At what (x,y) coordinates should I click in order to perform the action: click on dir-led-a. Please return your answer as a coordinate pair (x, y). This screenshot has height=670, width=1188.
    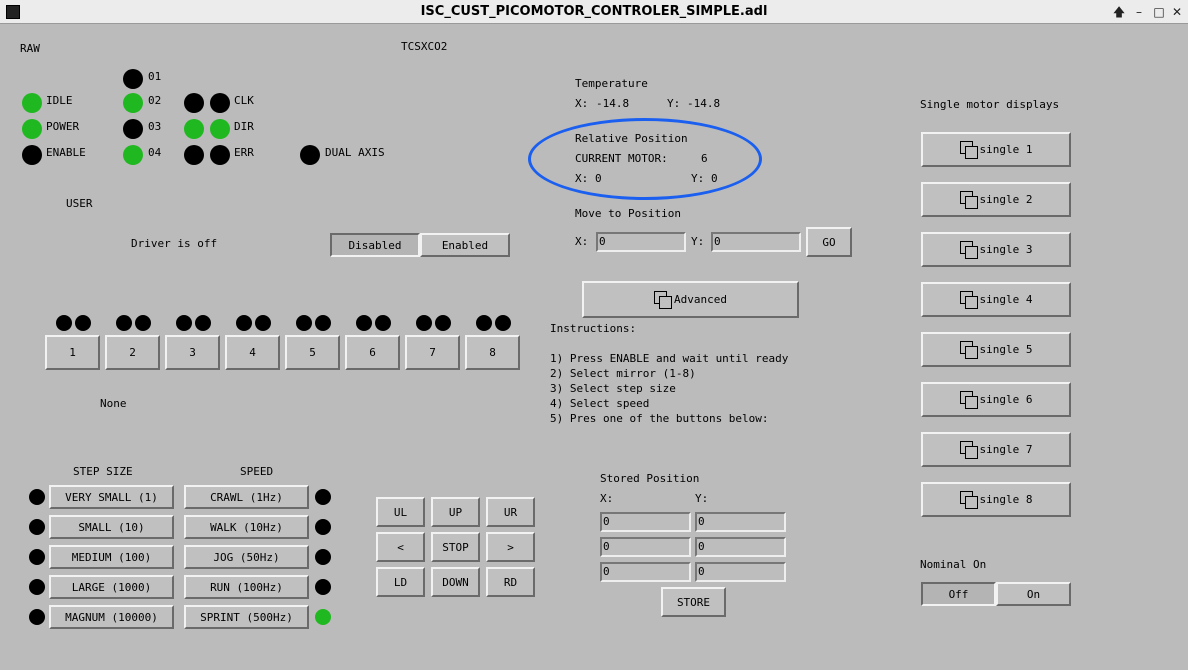
    Looking at the image, I should click on (194, 129).